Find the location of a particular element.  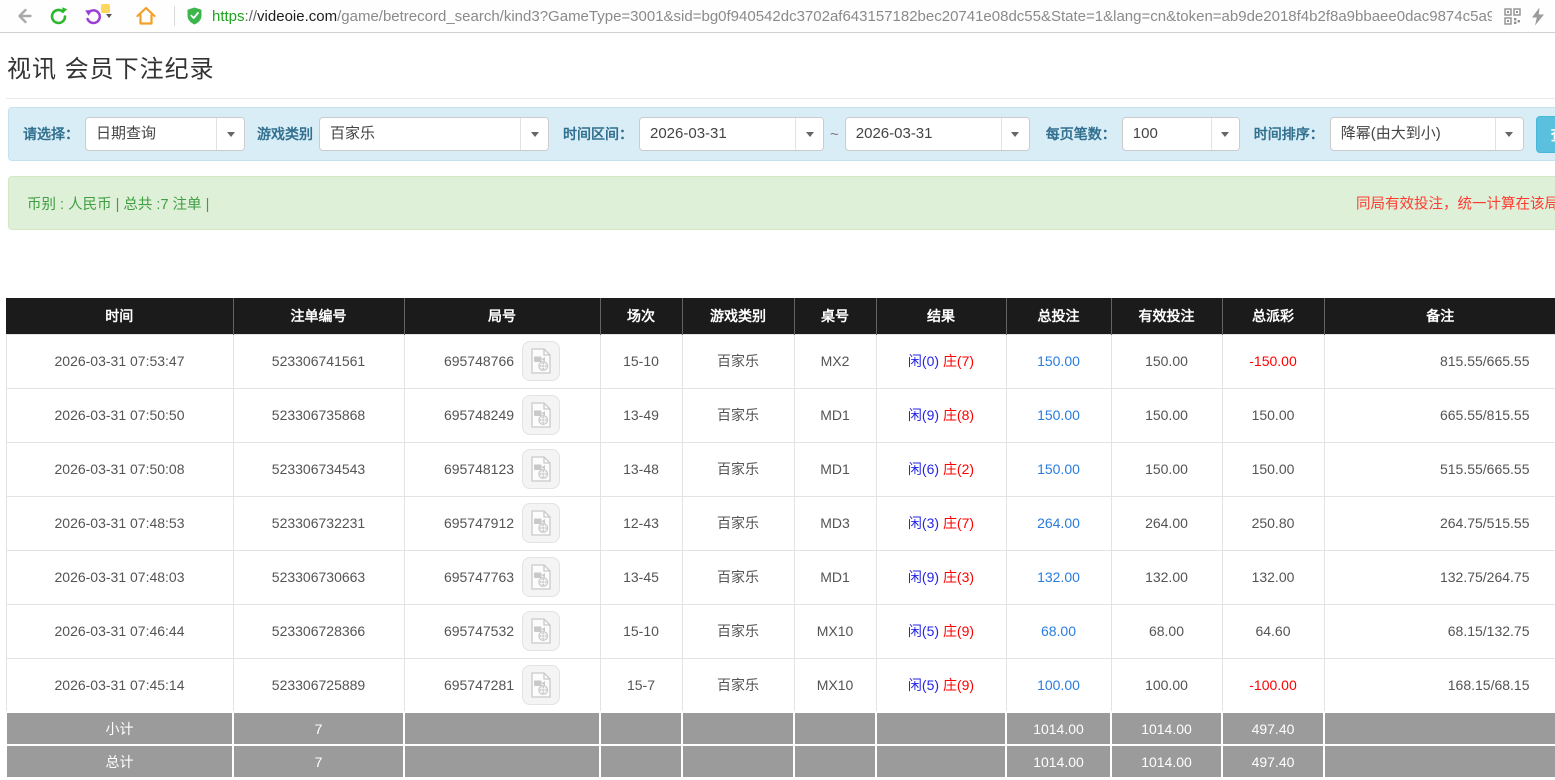

bet-number-cell: 523306741561 is located at coordinates (318, 361).